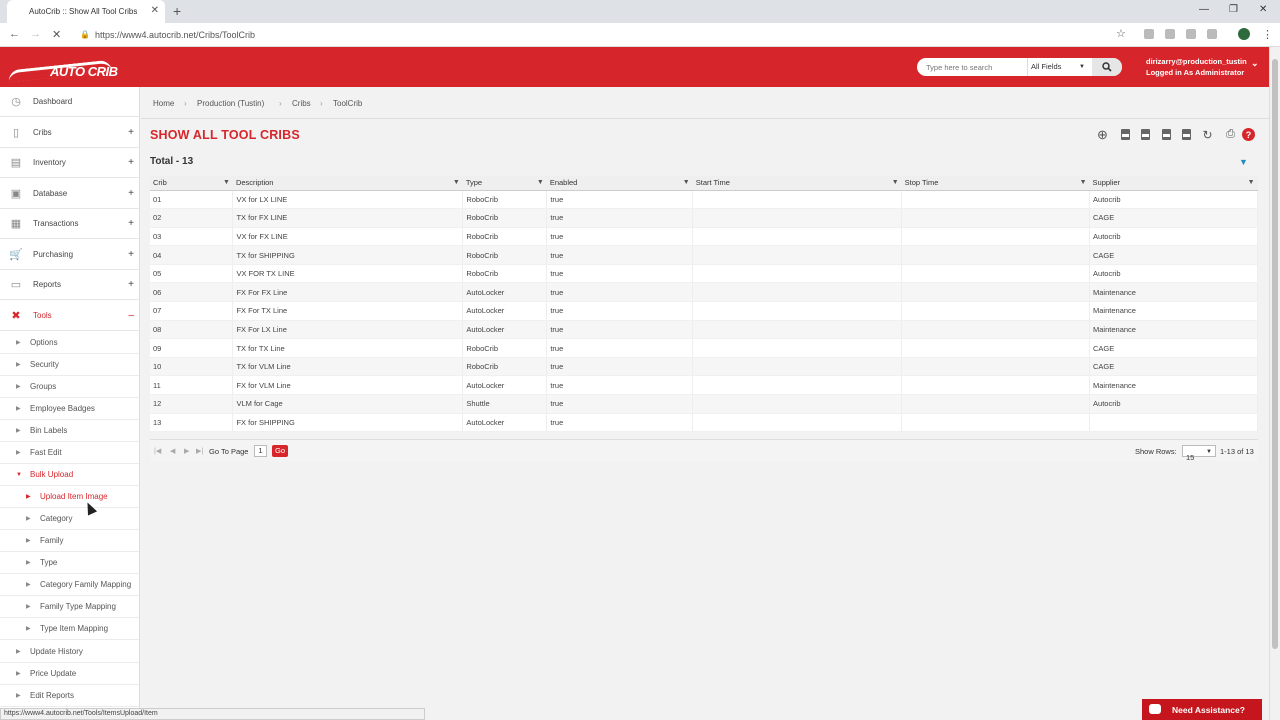 This screenshot has width=1280, height=720. I want to click on sidebar-item-cribs: ▯ Cribs +, so click(69, 133).